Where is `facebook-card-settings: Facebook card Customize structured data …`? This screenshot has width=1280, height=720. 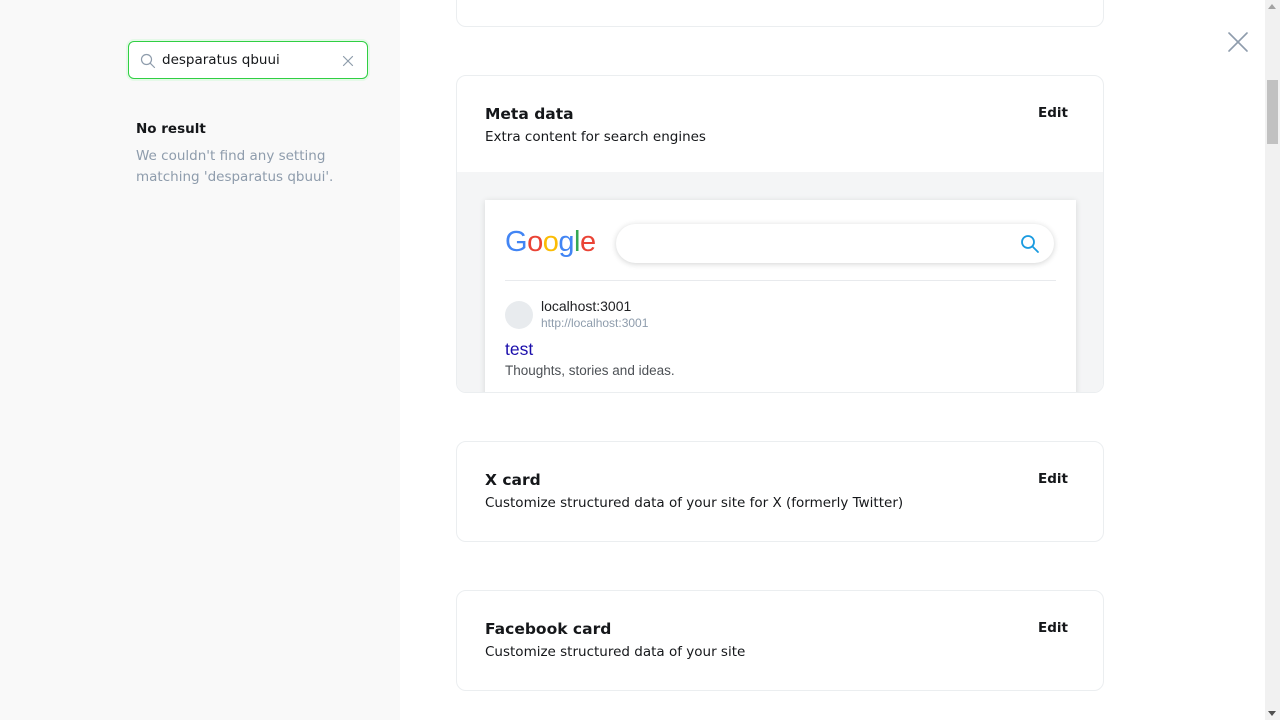
facebook-card-settings: Facebook card Customize structured data … is located at coordinates (780, 640).